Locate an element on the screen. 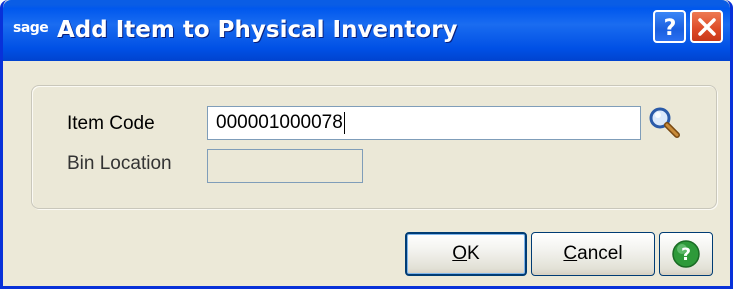 The image size is (733, 289). magnifier-icon is located at coordinates (664, 122).